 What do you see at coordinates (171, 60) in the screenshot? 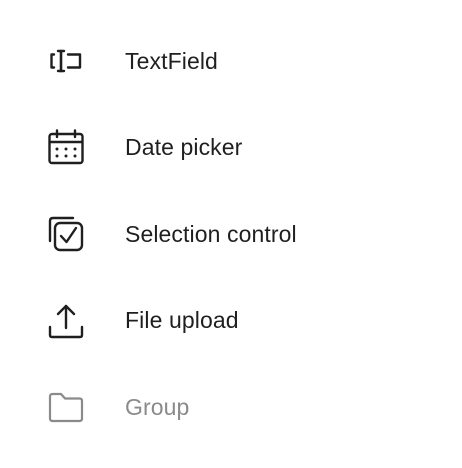
I see `menu-item-label: TextField` at bounding box center [171, 60].